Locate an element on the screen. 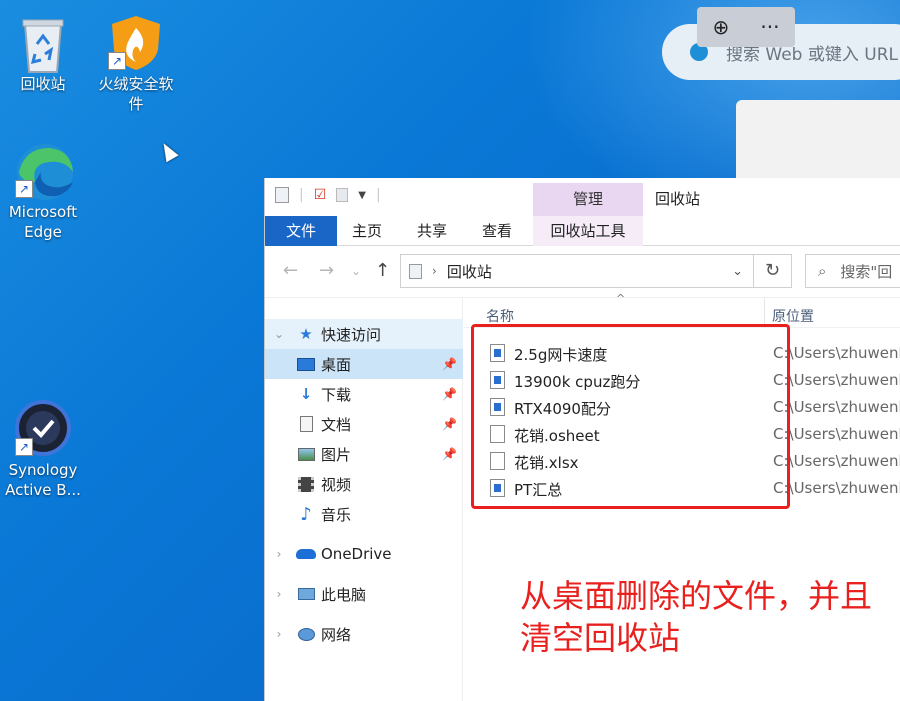 This screenshot has height=701, width=900. ribbon-tabs: 文件 主页 共享 查看 回收站工具 is located at coordinates (582, 231).